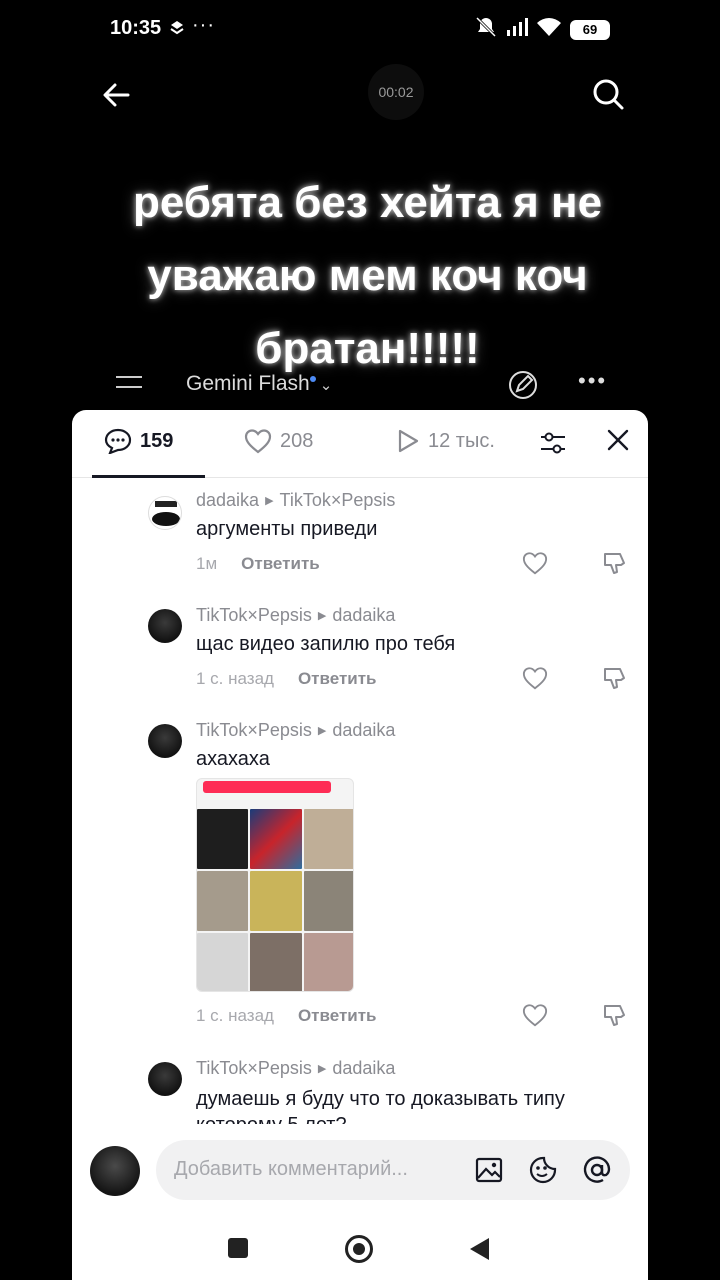 This screenshot has height=1280, width=720. Describe the element at coordinates (238, 1248) in the screenshot. I see `recents-button` at that location.